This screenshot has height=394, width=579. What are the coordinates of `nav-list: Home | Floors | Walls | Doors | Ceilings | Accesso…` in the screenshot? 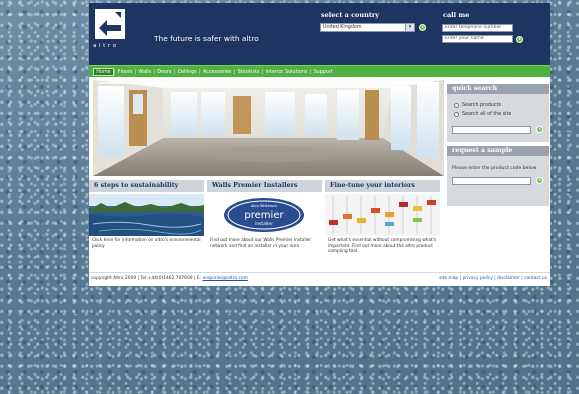 It's located at (214, 72).